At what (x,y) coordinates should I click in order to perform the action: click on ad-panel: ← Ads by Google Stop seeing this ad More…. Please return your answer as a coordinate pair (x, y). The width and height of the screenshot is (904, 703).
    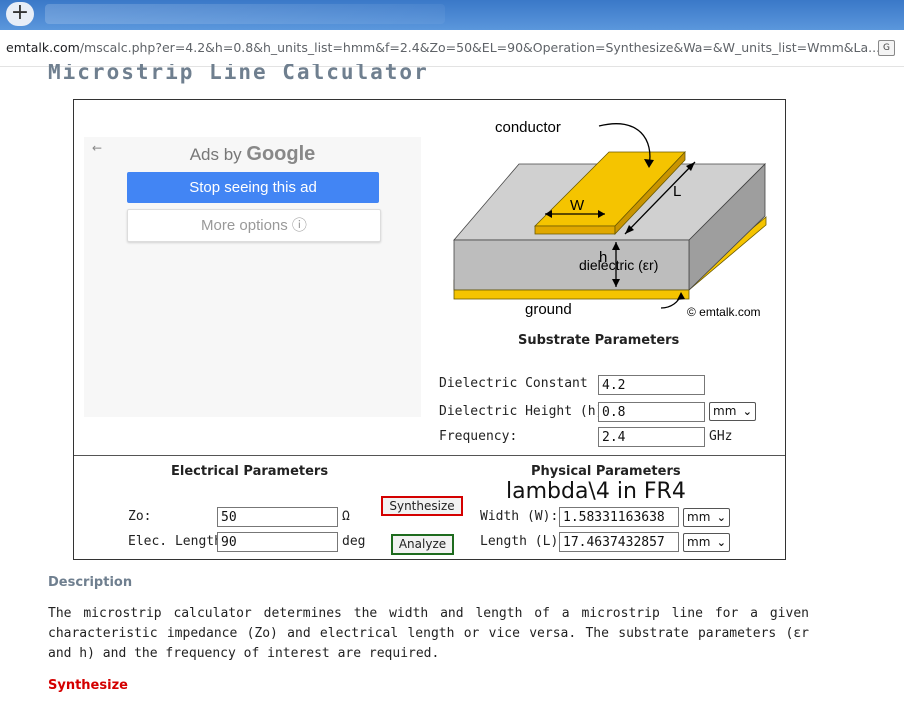
    Looking at the image, I should click on (252, 277).